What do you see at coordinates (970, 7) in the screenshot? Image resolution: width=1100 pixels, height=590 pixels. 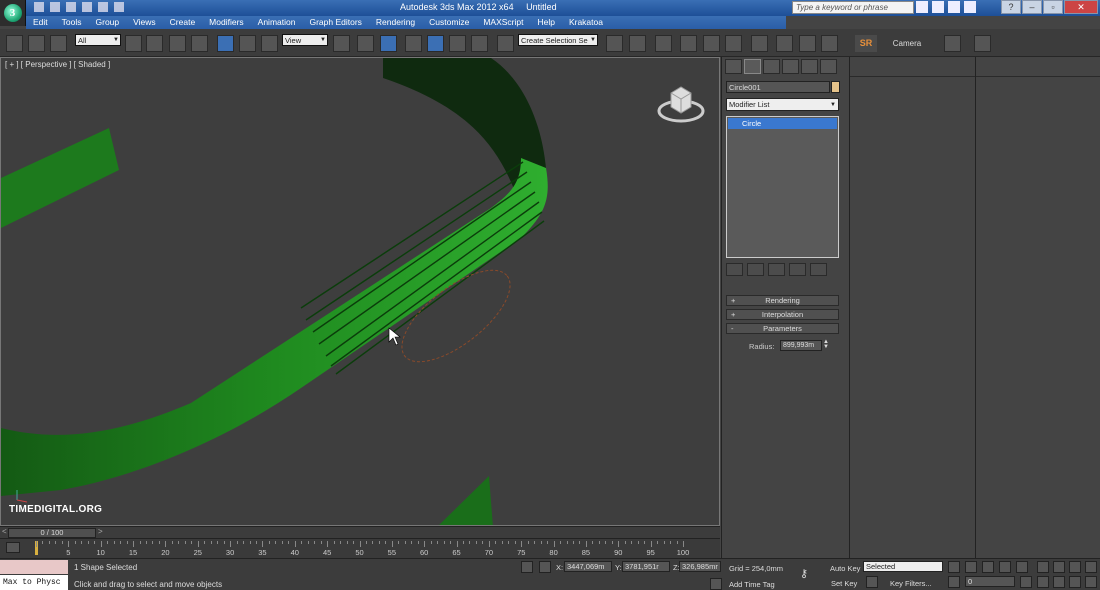 I see `favorites-icon` at bounding box center [970, 7].